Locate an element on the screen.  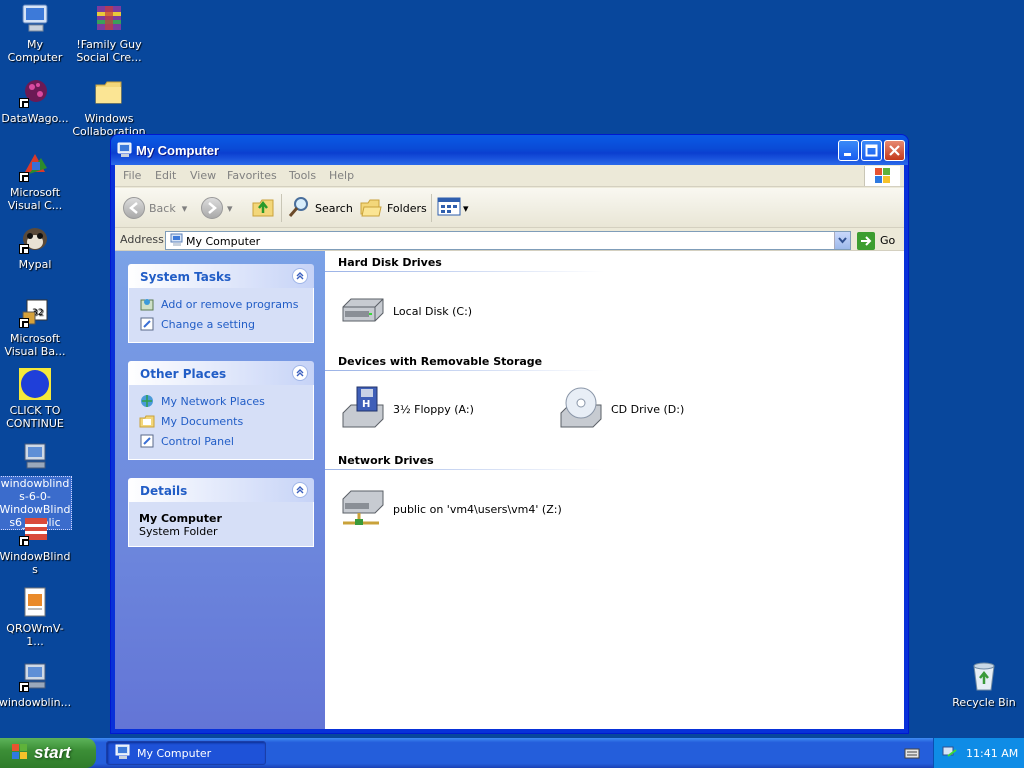
forward-arrow-icon is located at coordinates (212, 208).